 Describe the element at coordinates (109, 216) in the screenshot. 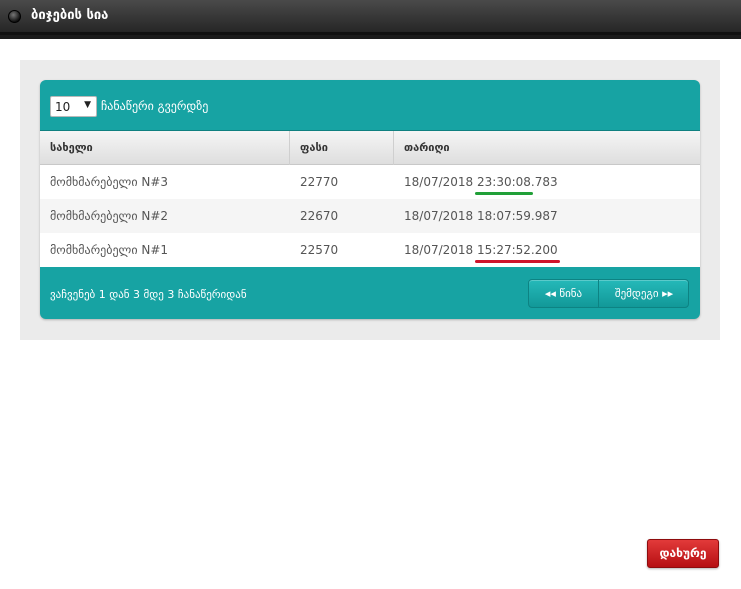

I see `cell-name: მომხმარებელი N#2` at that location.